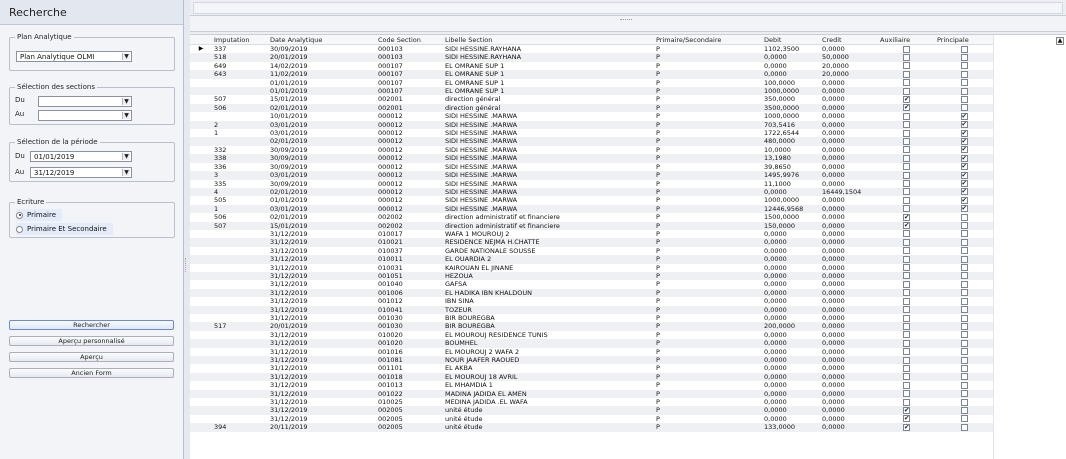 Image resolution: width=1066 pixels, height=459 pixels. What do you see at coordinates (240, 49) in the screenshot?
I see `cell-imputation: 337` at bounding box center [240, 49].